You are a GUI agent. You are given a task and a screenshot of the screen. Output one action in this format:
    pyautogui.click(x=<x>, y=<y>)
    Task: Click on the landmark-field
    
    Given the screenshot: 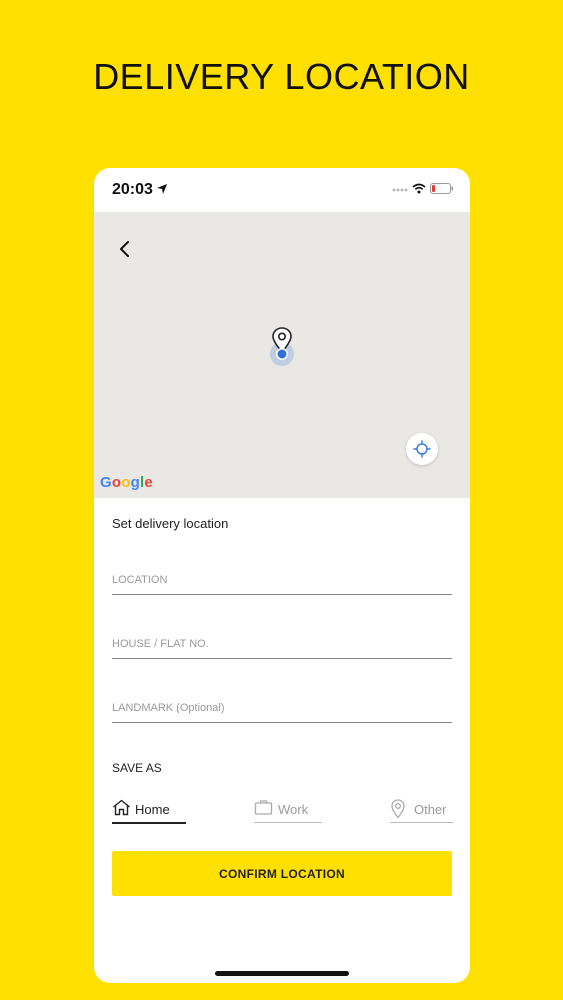 What is the action you would take?
    pyautogui.click(x=282, y=709)
    